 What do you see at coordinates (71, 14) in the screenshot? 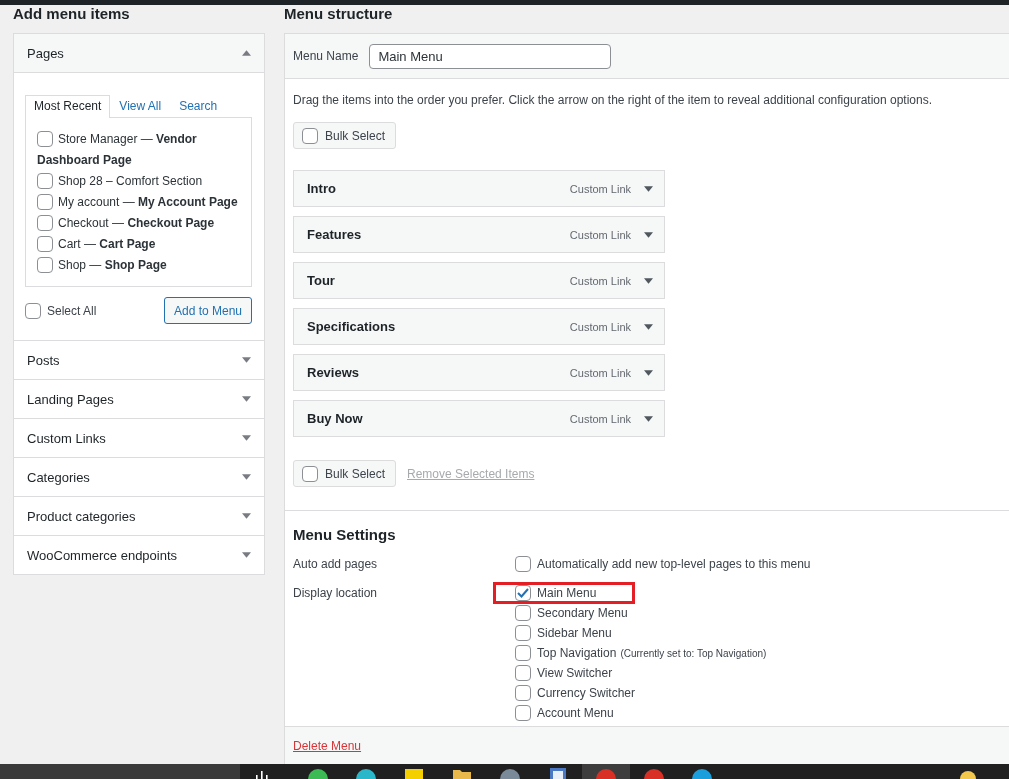
I see `column-title: Add menu items` at bounding box center [71, 14].